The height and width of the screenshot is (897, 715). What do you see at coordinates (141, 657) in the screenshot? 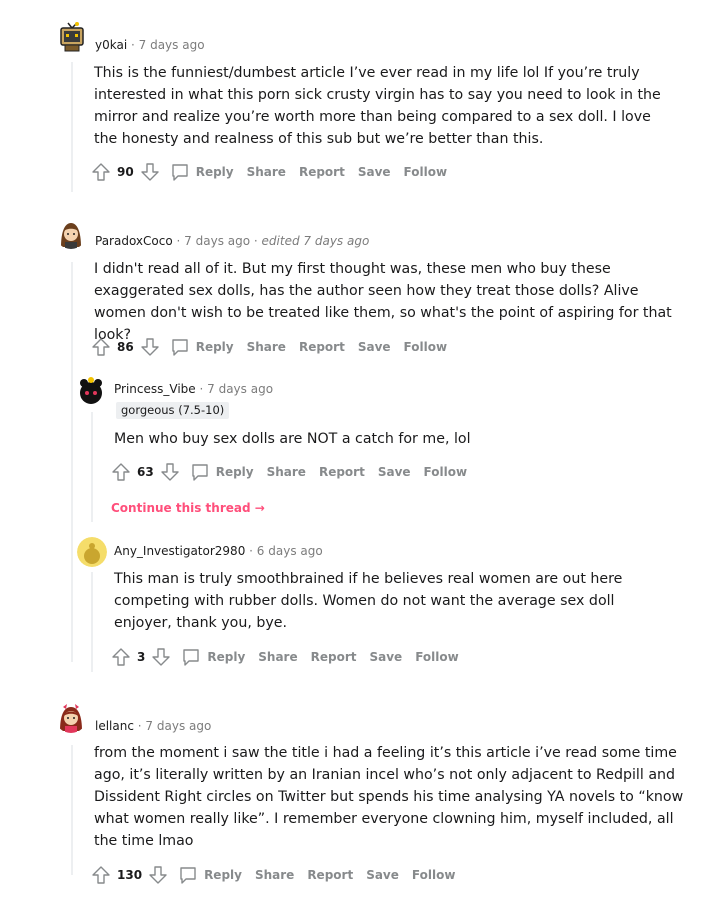
I see `vote-score: 3` at bounding box center [141, 657].